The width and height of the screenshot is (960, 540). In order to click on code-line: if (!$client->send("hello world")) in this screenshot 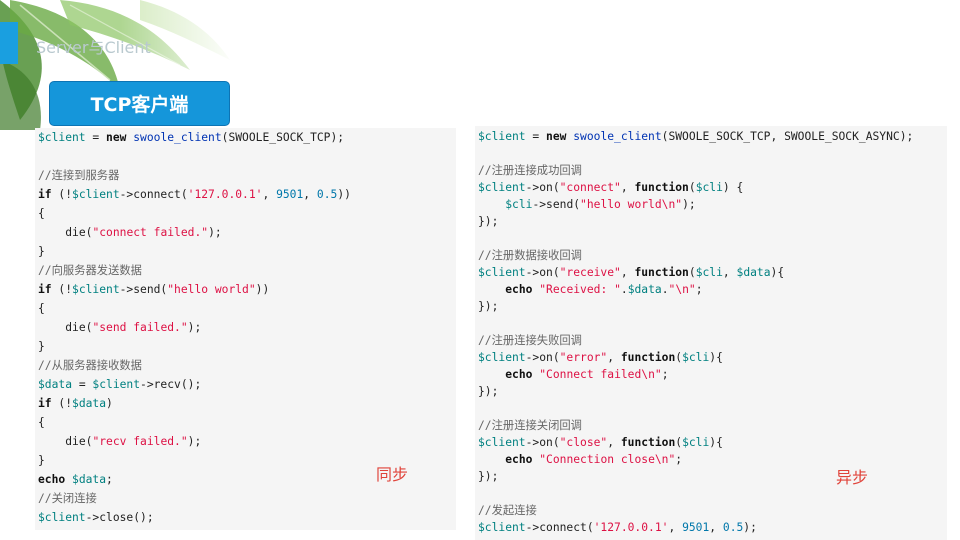, I will do `click(154, 289)`.